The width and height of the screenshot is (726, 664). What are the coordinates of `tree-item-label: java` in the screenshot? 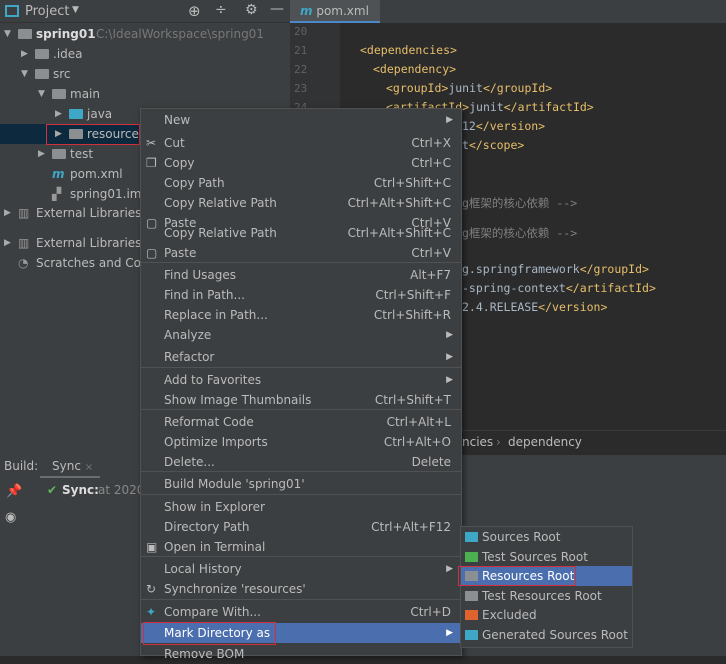 It's located at (100, 114).